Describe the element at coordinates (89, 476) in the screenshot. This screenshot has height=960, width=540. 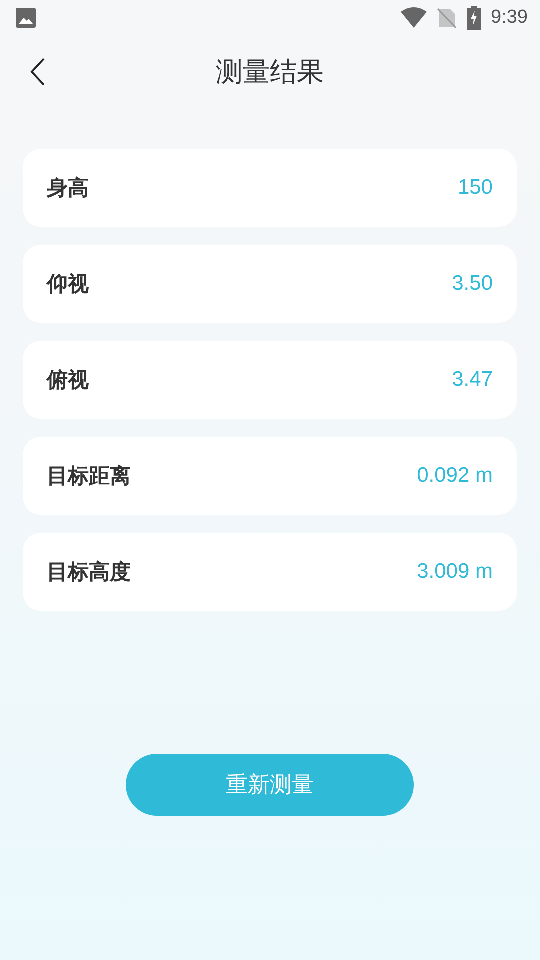
I see `result-label: 目标距离` at that location.